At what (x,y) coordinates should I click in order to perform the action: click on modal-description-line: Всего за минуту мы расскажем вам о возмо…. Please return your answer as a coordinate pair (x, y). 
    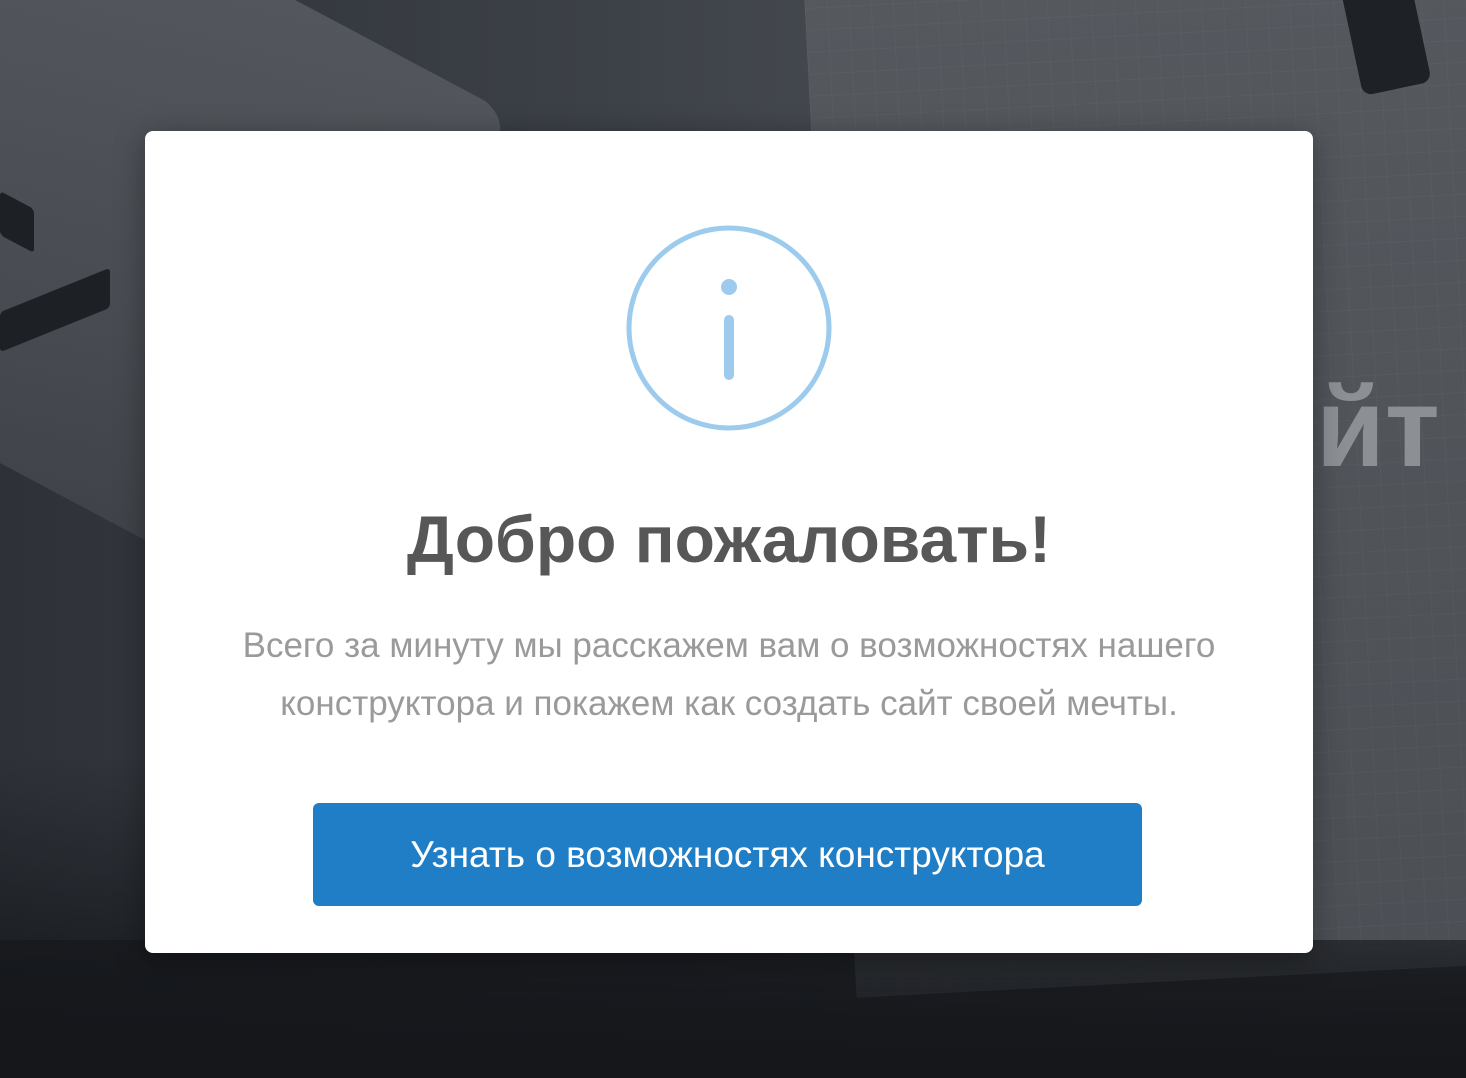
    Looking at the image, I should click on (729, 645).